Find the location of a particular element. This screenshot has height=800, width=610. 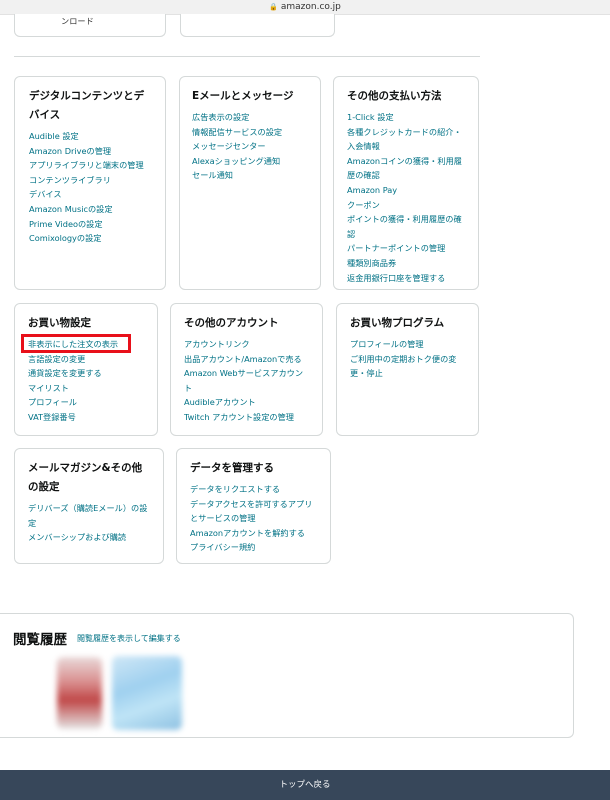

link-audible-settings: Audible 設定 is located at coordinates (54, 136).